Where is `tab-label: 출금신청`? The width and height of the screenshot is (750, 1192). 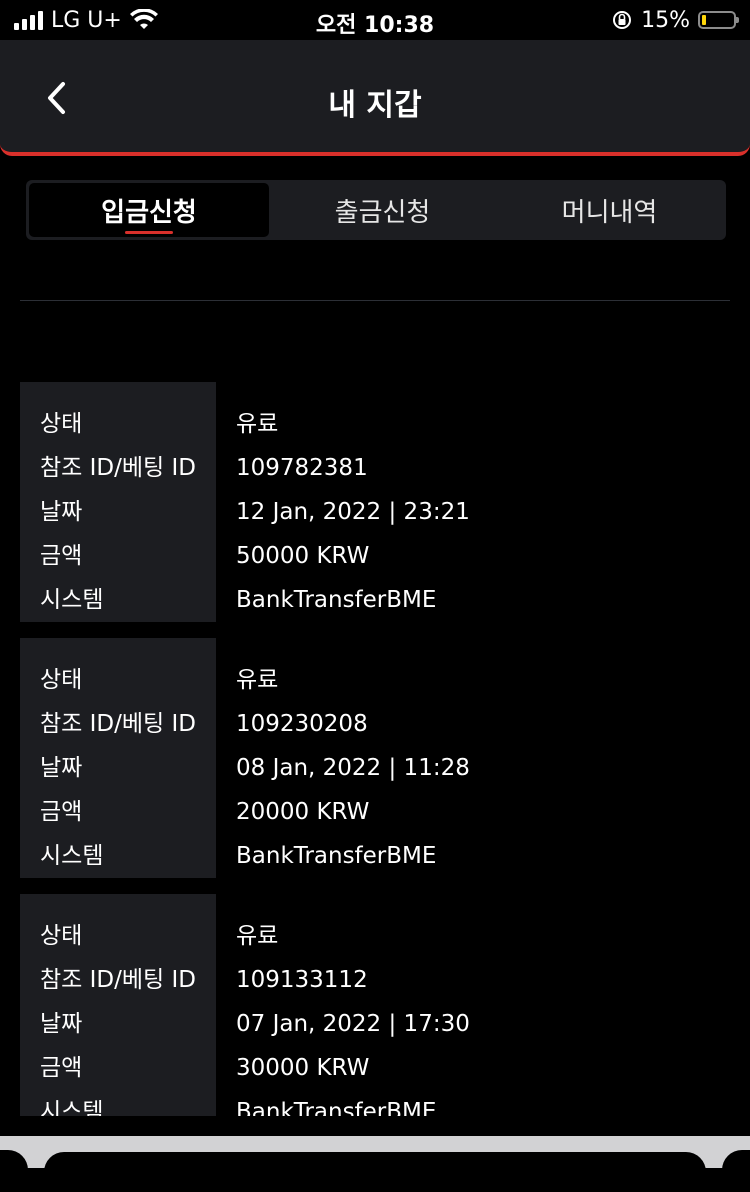
tab-label: 출금신청 is located at coordinates (382, 212).